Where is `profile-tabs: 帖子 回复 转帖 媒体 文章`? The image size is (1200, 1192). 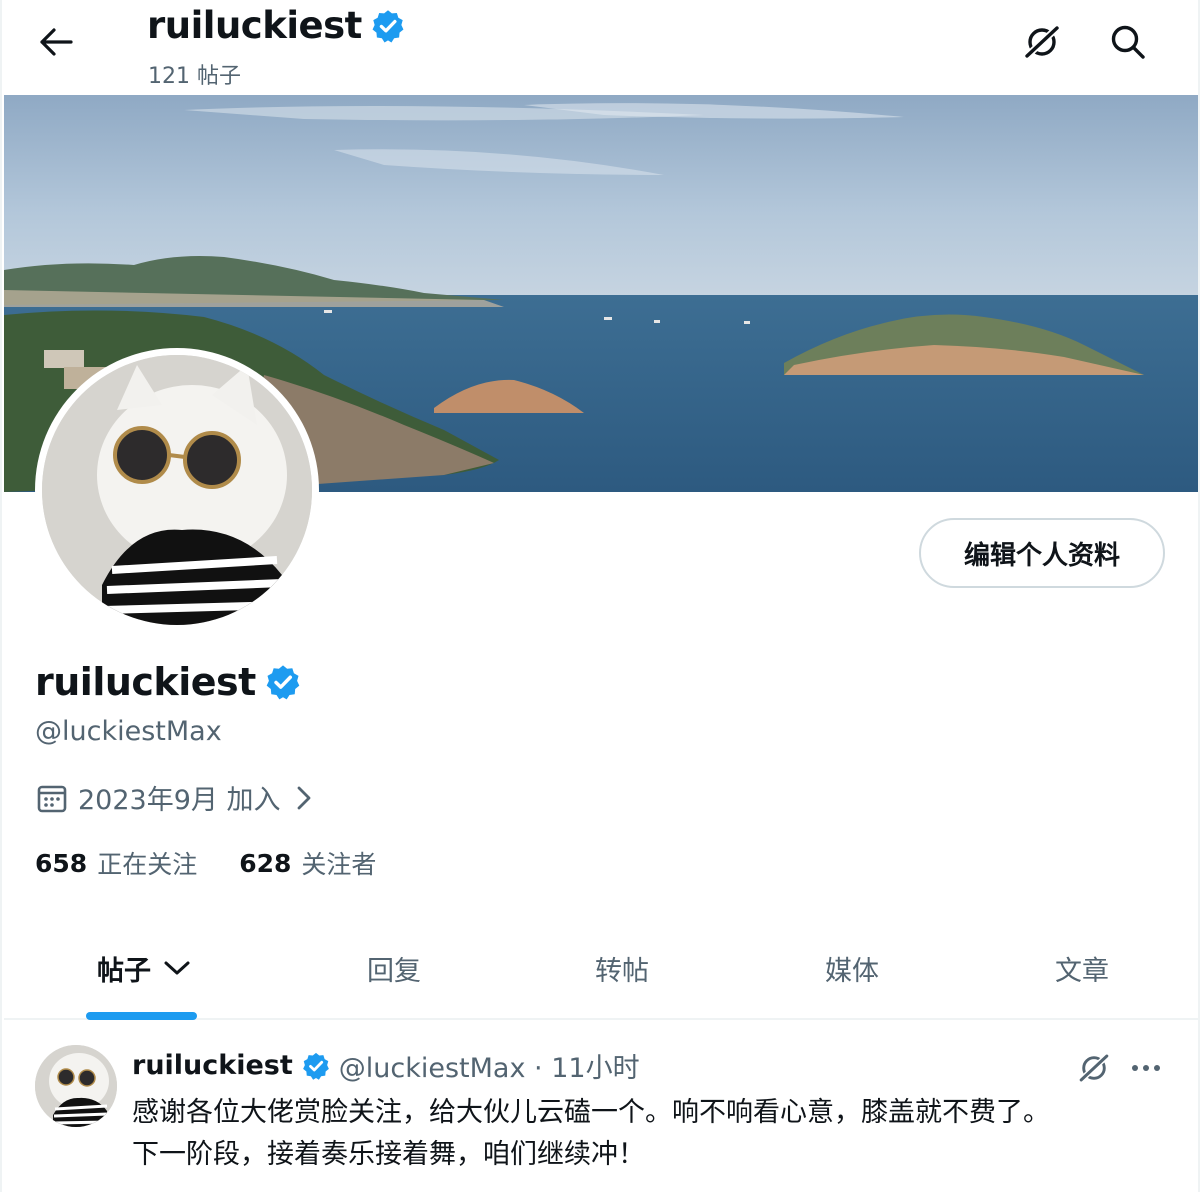
profile-tabs: 帖子 回复 转帖 媒体 文章 is located at coordinates (601, 969).